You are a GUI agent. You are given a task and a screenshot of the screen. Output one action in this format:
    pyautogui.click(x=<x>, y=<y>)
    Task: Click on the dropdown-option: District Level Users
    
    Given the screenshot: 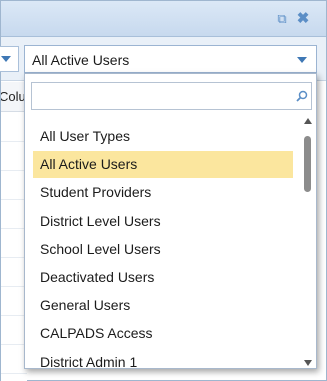 What is the action you would take?
    pyautogui.click(x=163, y=221)
    